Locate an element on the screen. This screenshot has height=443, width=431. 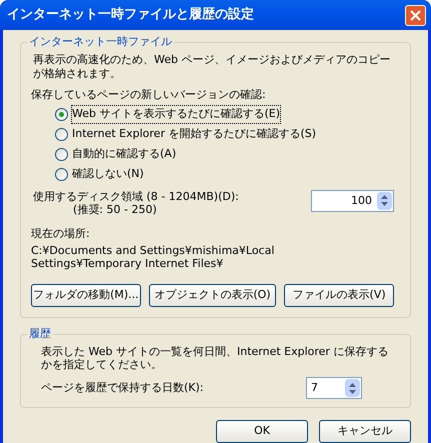
disk-space-label: 使用するディスク領域 (8 - 1204MB)(D): is located at coordinates (136, 196).